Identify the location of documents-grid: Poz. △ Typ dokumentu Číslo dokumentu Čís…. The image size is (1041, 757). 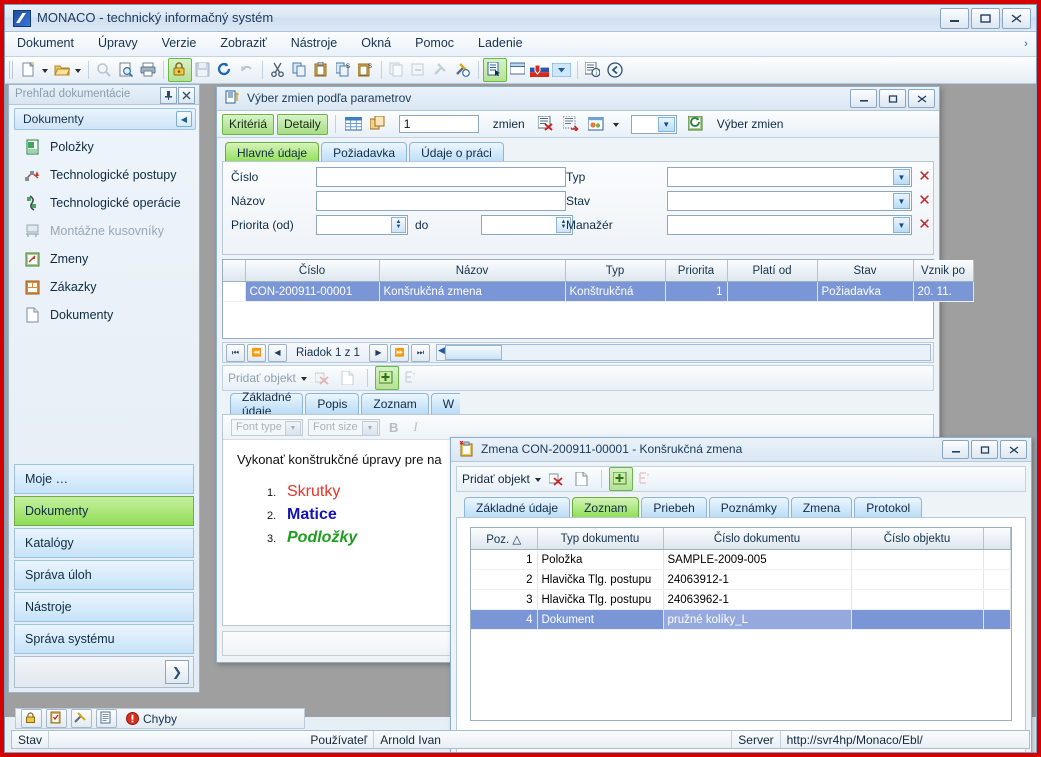
(741, 624).